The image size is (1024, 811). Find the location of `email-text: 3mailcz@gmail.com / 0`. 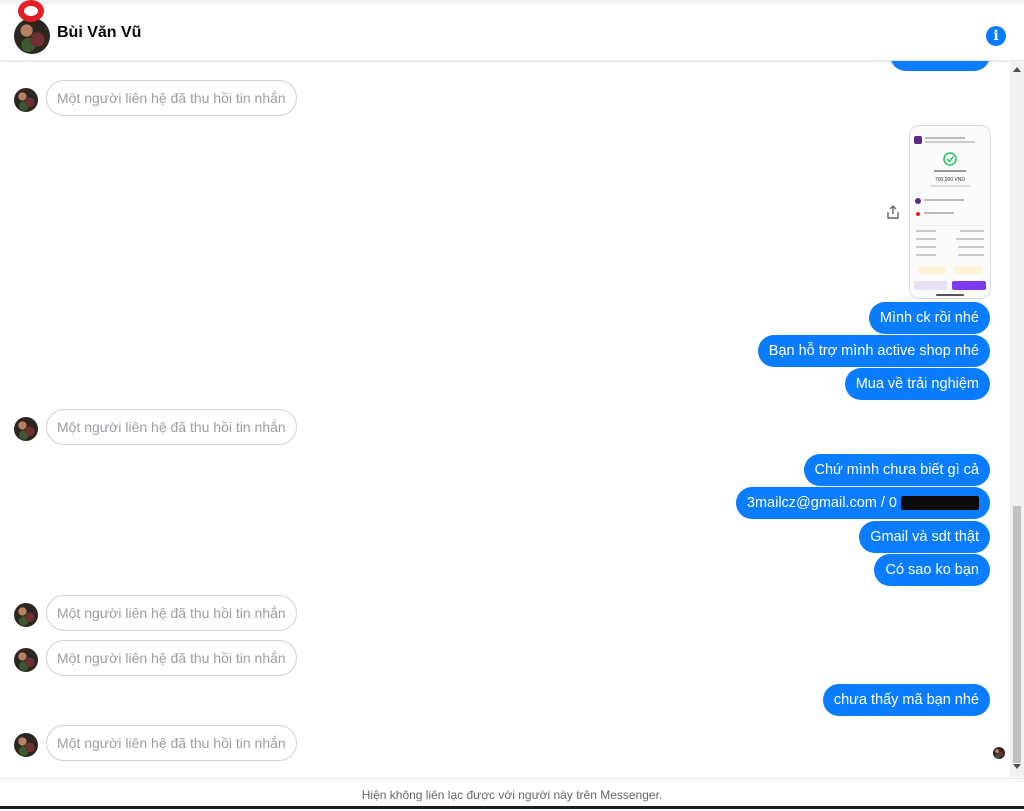

email-text: 3mailcz@gmail.com / 0 is located at coordinates (821, 503).